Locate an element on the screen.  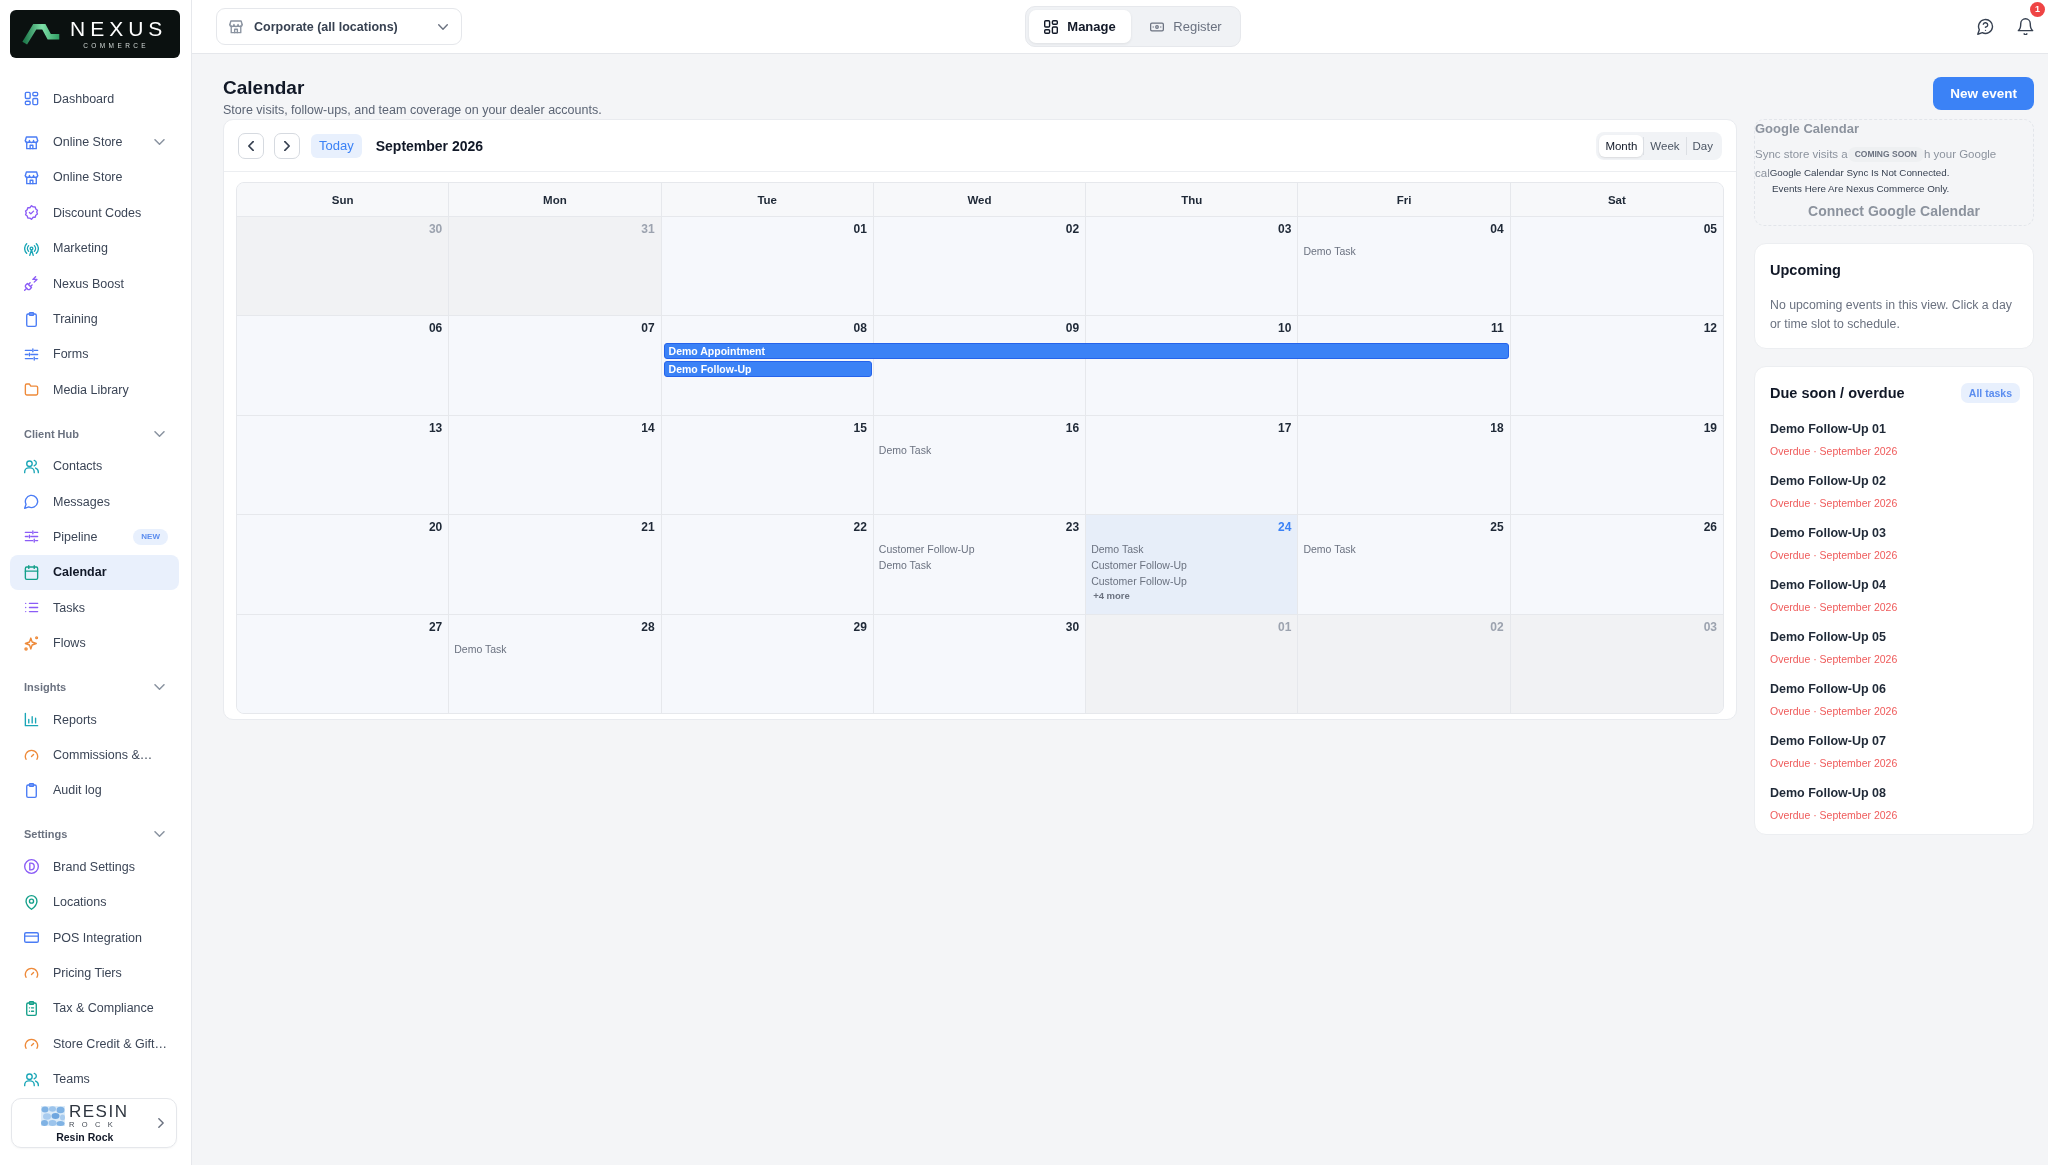
task-title: Demo Follow-Up 04 is located at coordinates (1828, 585).